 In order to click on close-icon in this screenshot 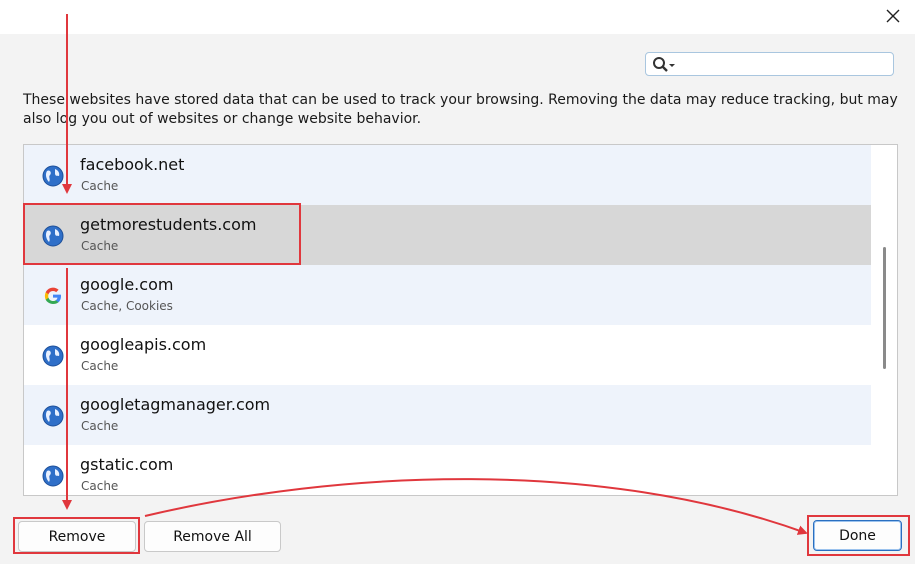, I will do `click(893, 16)`.